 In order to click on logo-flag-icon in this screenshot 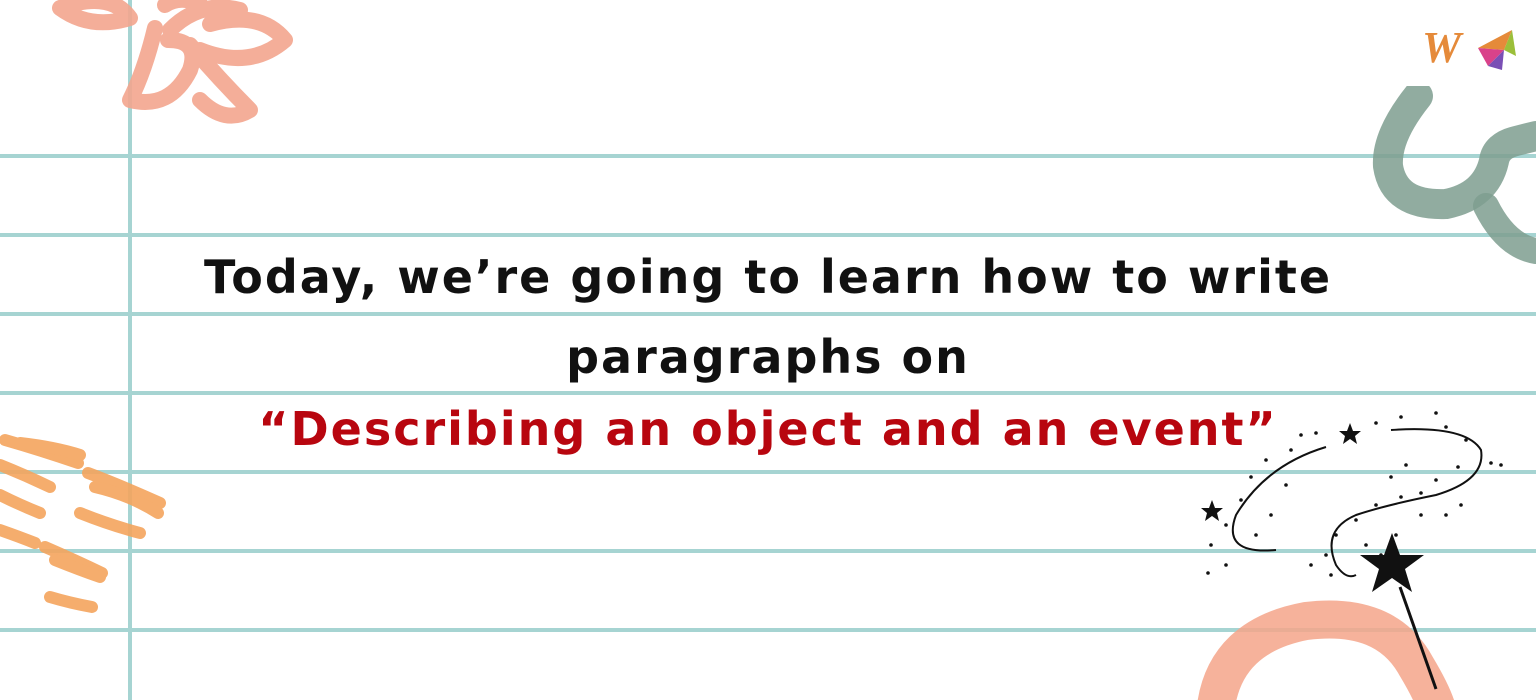, I will do `click(1497, 50)`.